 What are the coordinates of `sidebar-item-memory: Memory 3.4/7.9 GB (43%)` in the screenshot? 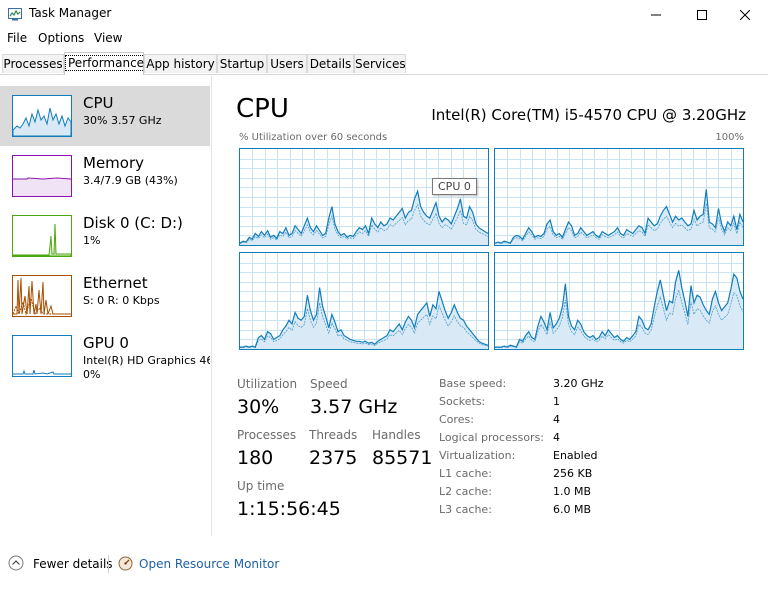 It's located at (105, 176).